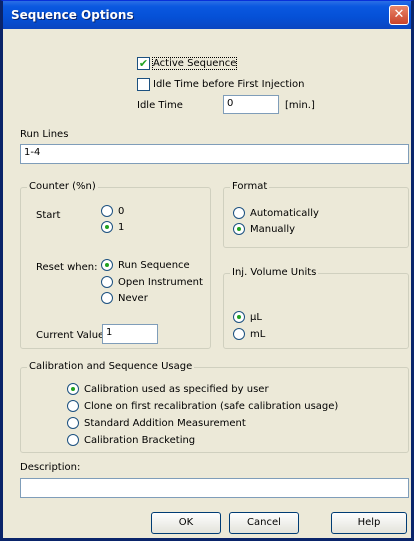 The height and width of the screenshot is (541, 414). What do you see at coordinates (62, 186) in the screenshot?
I see `counter-legend: Counter (%n)` at bounding box center [62, 186].